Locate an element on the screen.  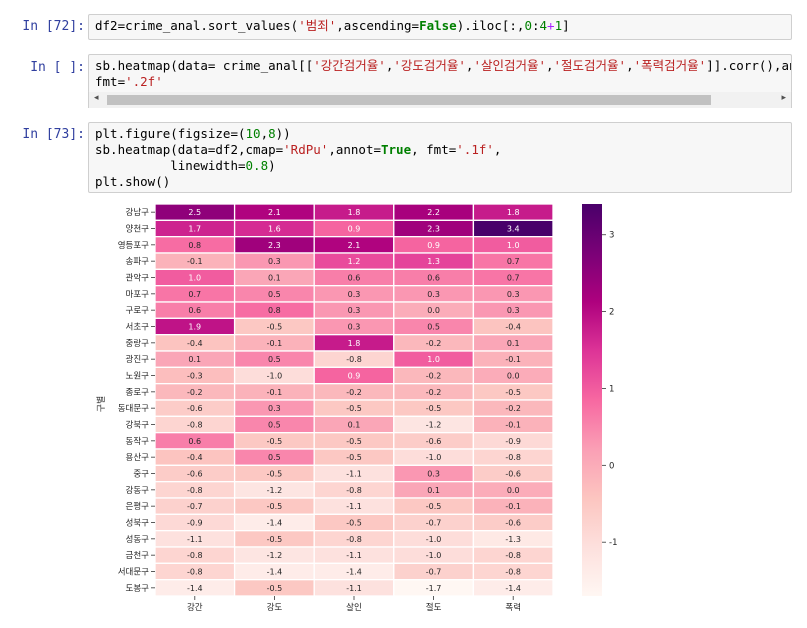
heatmap-cell-annotation: 1.2 is located at coordinates (354, 261).